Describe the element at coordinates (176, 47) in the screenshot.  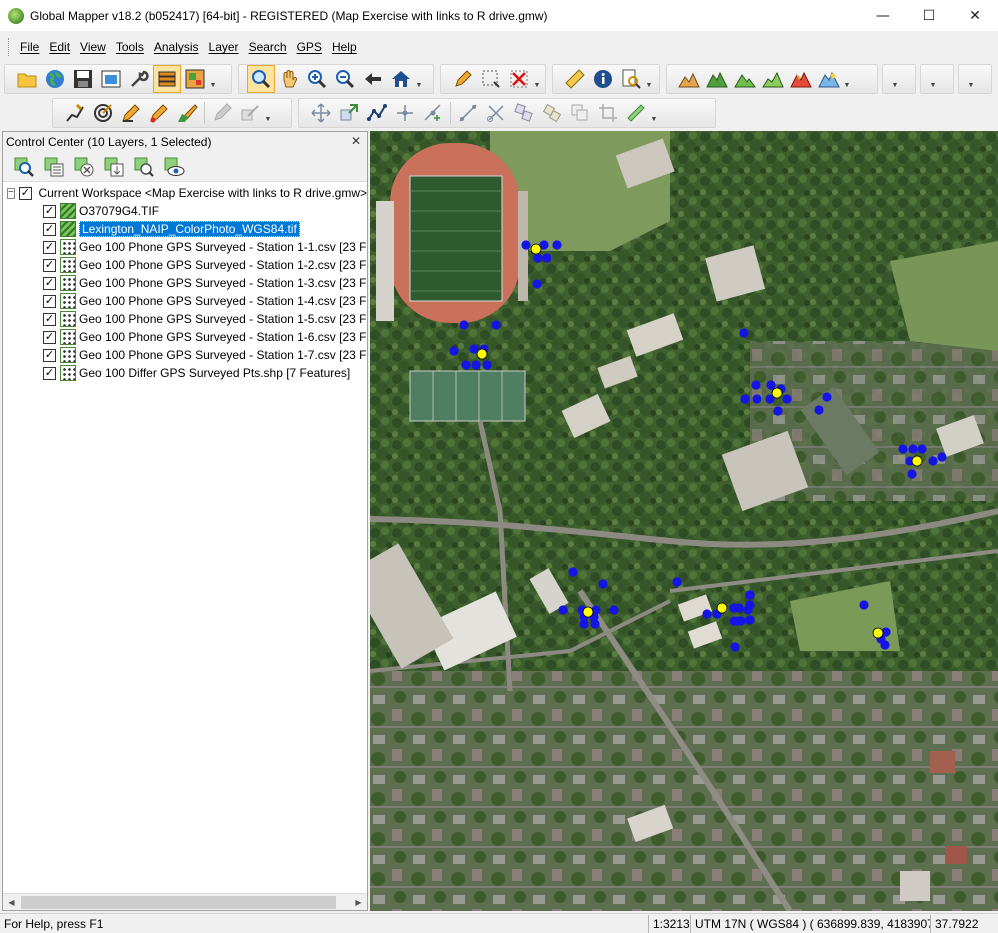
I see `menu-analysis: Analysis` at that location.